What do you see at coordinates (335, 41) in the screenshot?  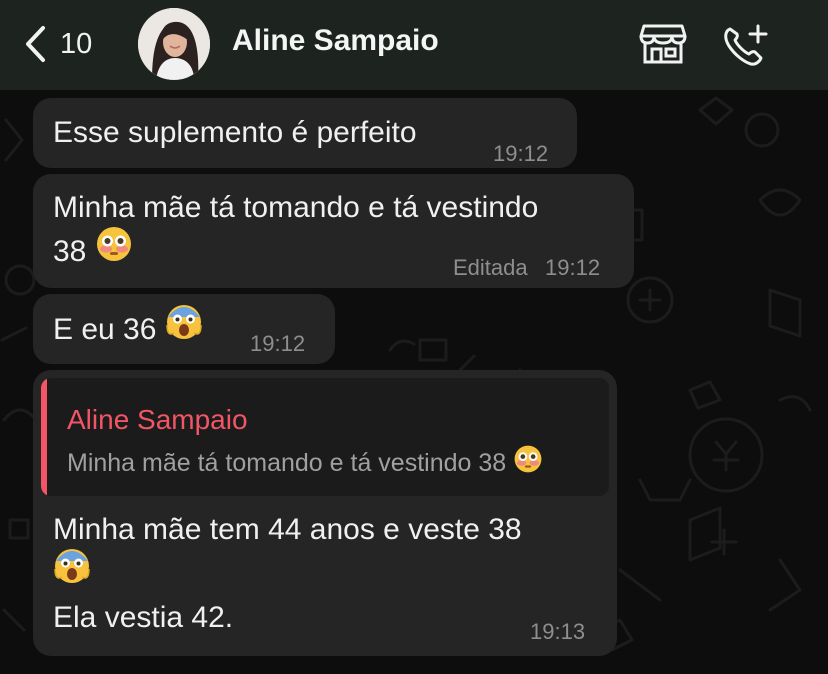 I see `contact-name: Aline Sampaio` at bounding box center [335, 41].